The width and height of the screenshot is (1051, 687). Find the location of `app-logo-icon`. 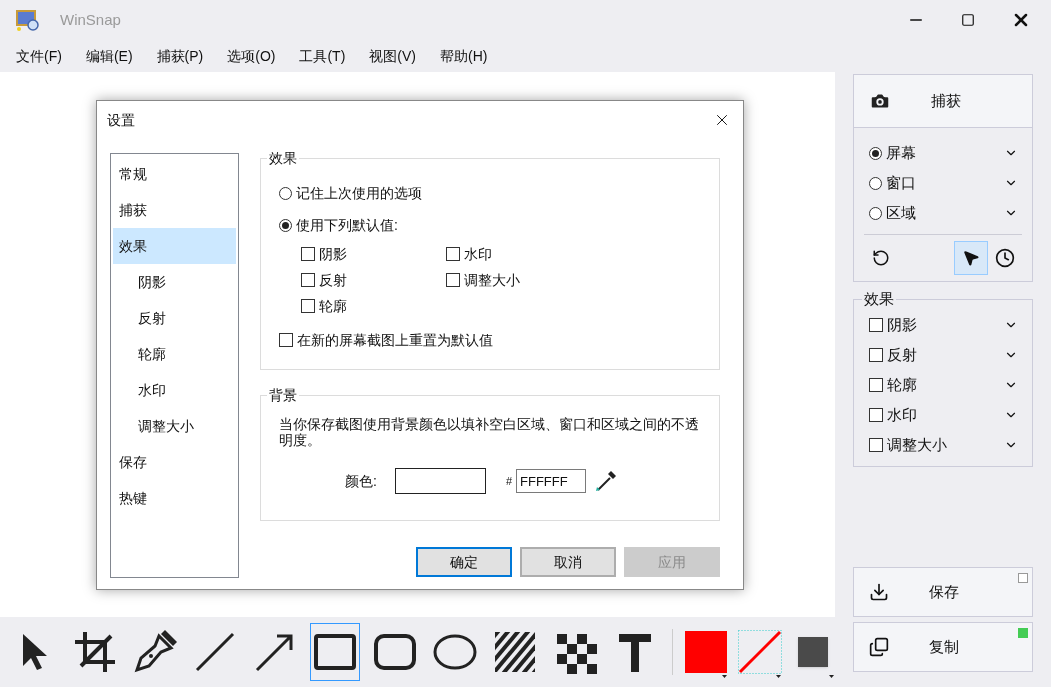

app-logo-icon is located at coordinates (28, 20).